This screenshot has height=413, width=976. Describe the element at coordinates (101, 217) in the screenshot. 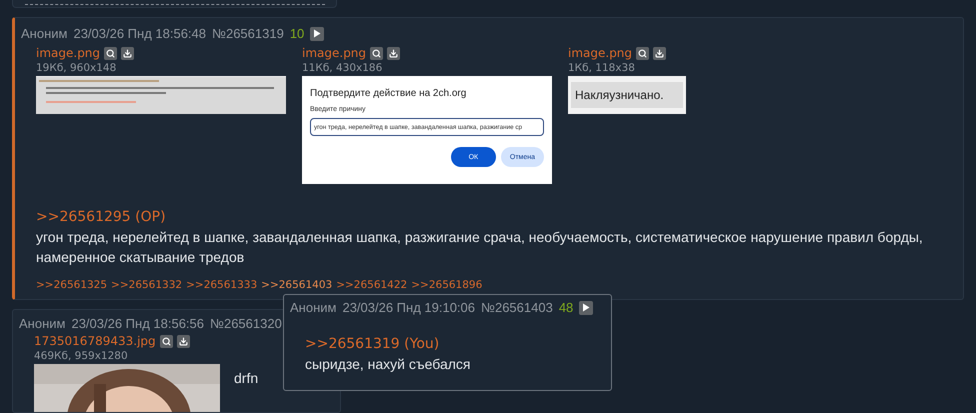

I see `reply-link: >>26561295 (OP)` at that location.